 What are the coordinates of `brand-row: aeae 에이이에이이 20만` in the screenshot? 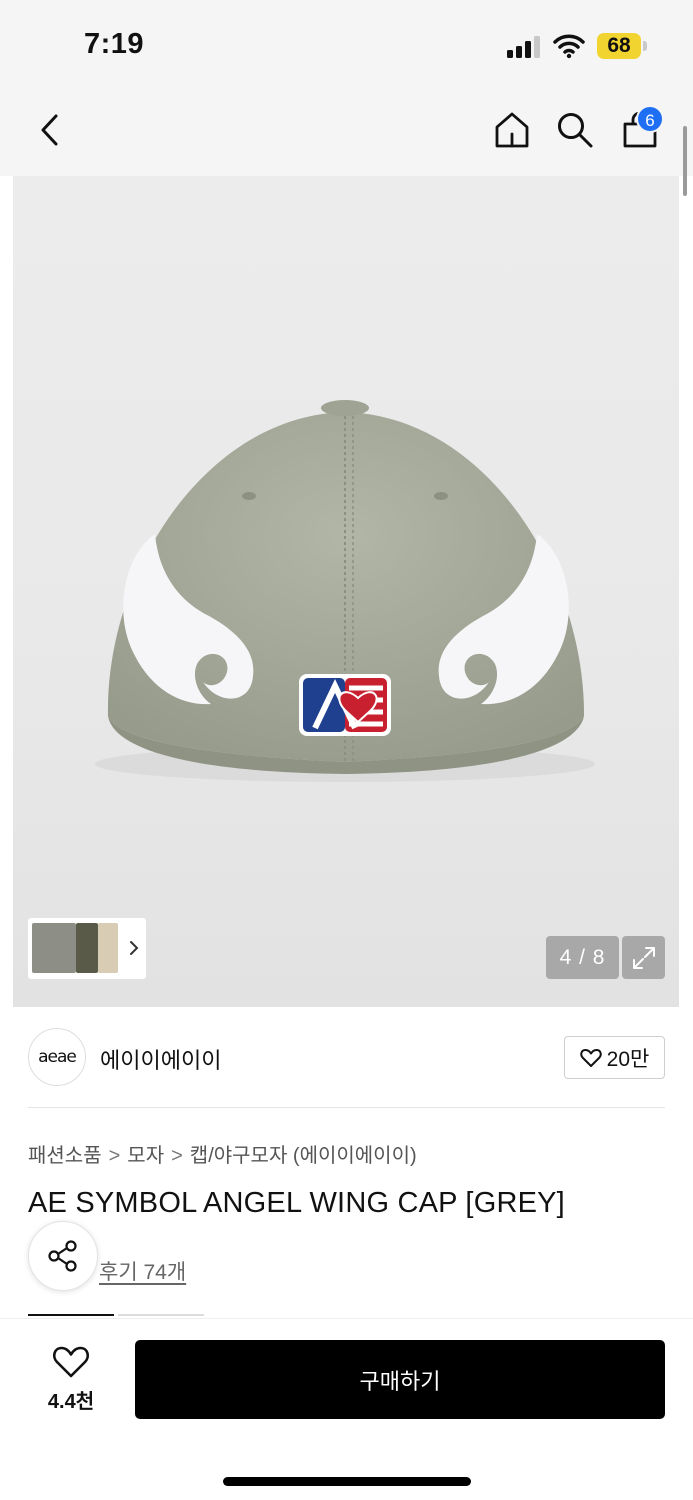 It's located at (346, 1058).